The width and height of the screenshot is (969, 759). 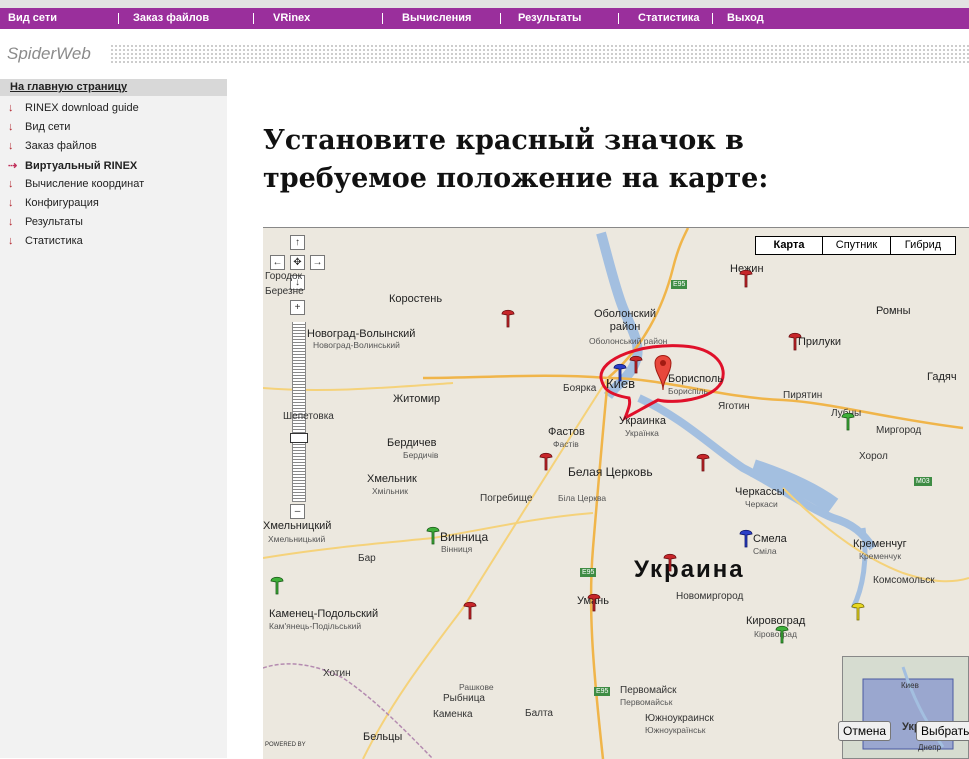 I want to click on city-label: Городок, so click(x=283, y=276).